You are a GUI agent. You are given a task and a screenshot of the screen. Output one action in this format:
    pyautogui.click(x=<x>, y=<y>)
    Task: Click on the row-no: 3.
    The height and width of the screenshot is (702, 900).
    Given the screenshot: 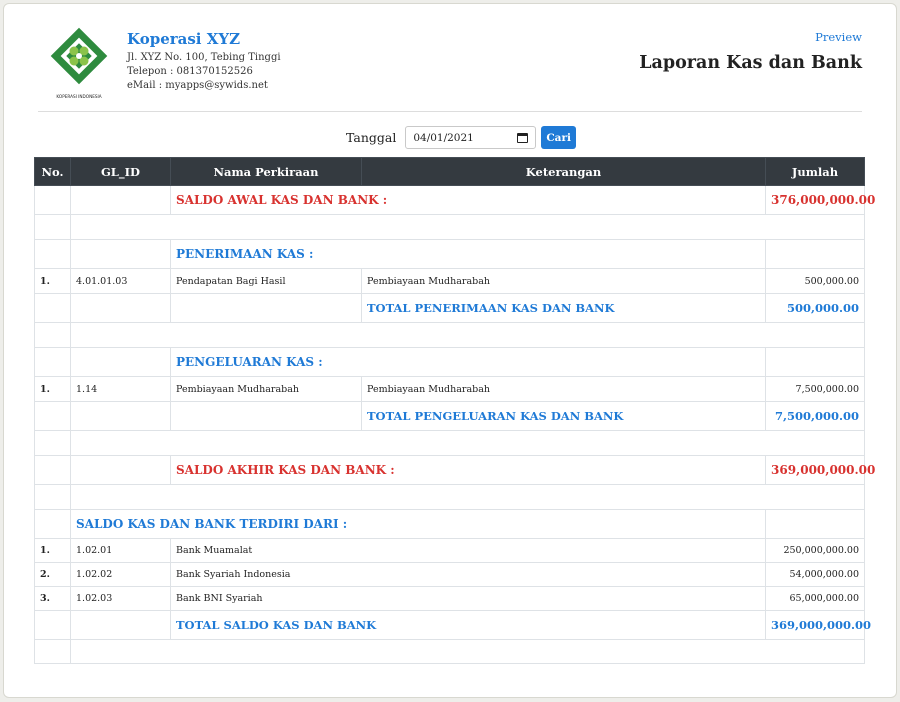 What is the action you would take?
    pyautogui.click(x=52, y=598)
    